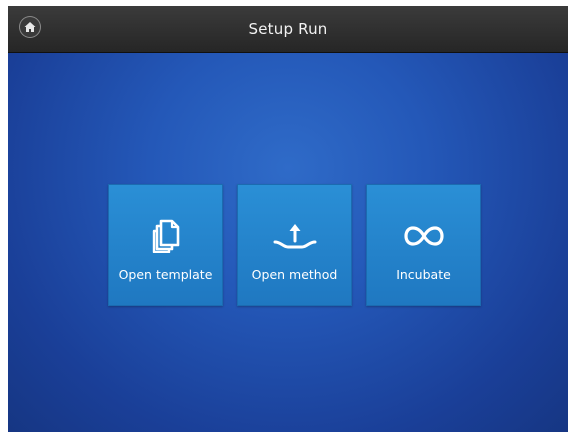  What do you see at coordinates (423, 274) in the screenshot?
I see `tile-label: Incubate` at bounding box center [423, 274].